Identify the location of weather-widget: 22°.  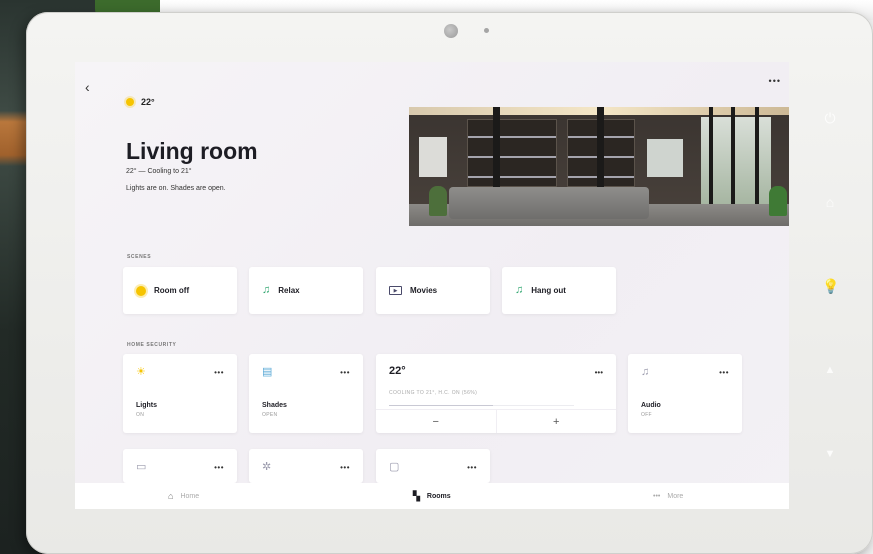
(140, 102).